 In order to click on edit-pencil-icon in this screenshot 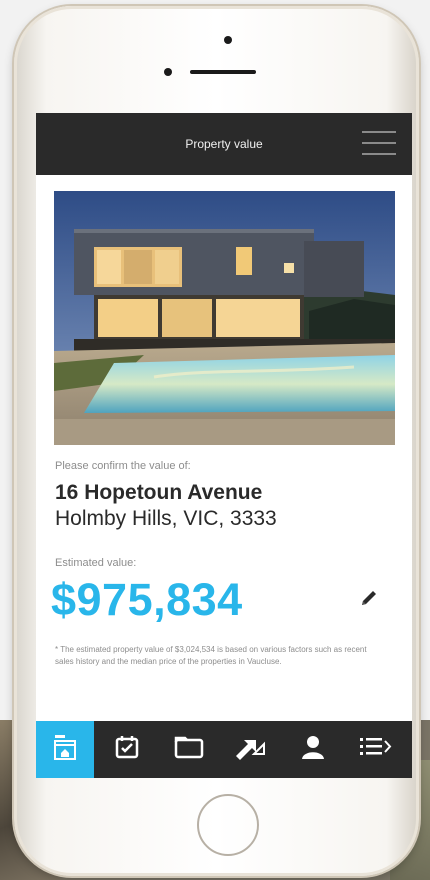, I will do `click(369, 598)`.